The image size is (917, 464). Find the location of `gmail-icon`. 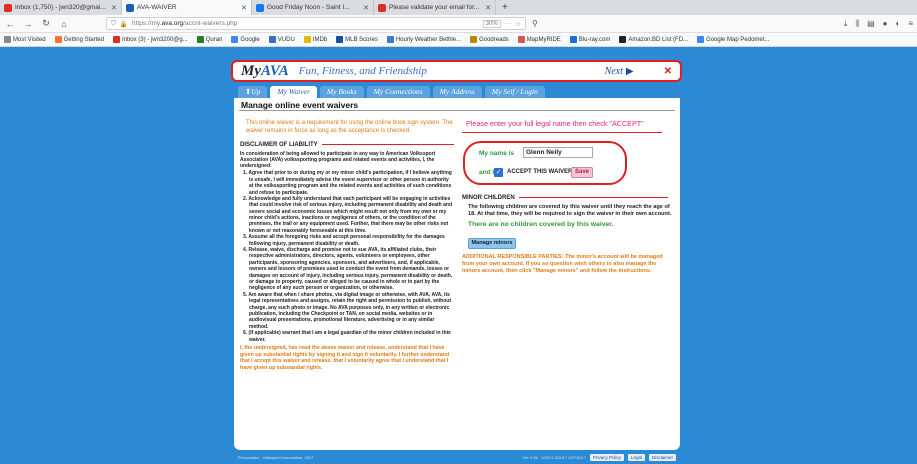

gmail-icon is located at coordinates (116, 39).